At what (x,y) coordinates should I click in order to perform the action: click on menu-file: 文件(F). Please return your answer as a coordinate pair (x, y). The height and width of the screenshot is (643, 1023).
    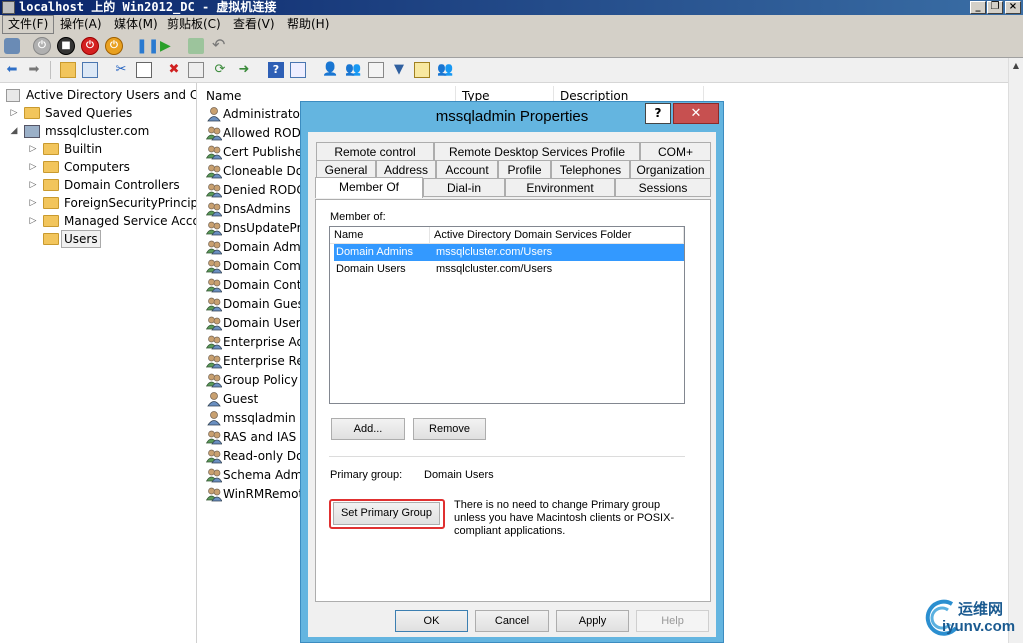
    Looking at the image, I should click on (28, 24).